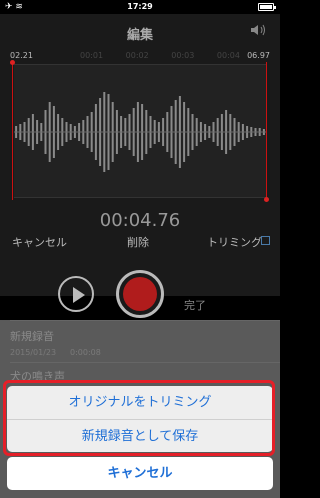 The image size is (320, 498). I want to click on delete-button: 削除, so click(138, 242).